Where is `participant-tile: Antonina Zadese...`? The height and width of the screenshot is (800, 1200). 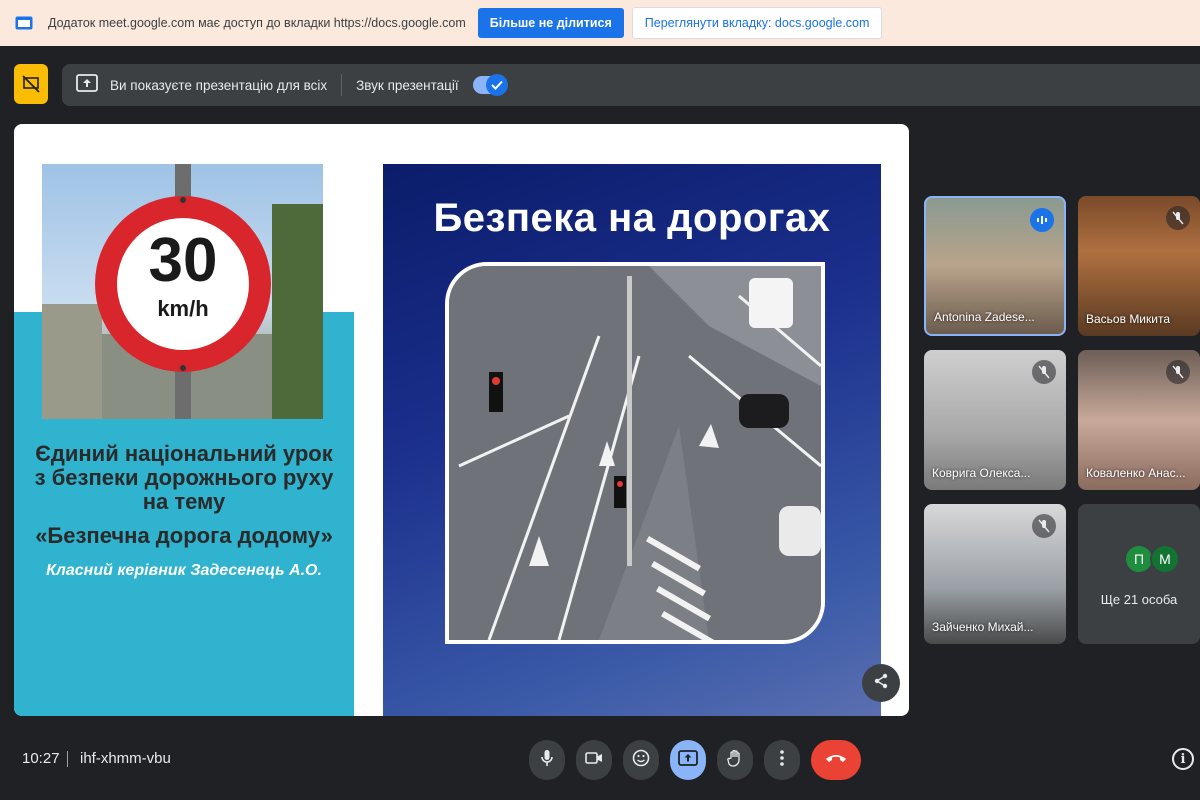
participant-tile: Antonina Zadese... is located at coordinates (995, 266).